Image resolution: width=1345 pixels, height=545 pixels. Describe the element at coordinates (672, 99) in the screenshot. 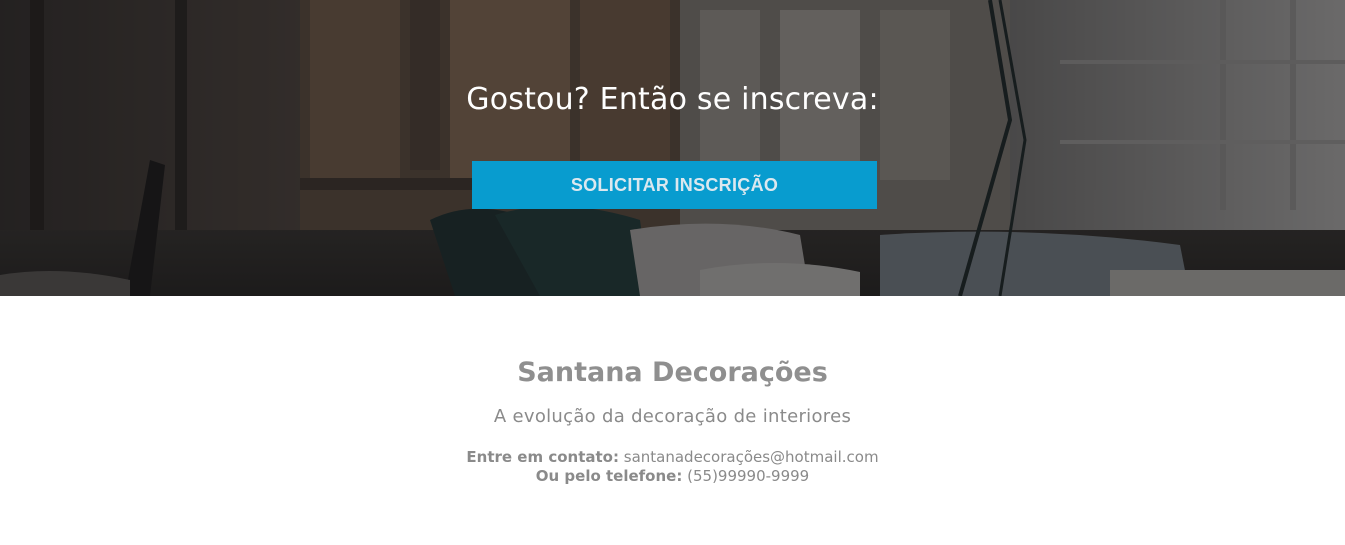

I see `hero-title: Gostou? Então se inscreva:` at that location.